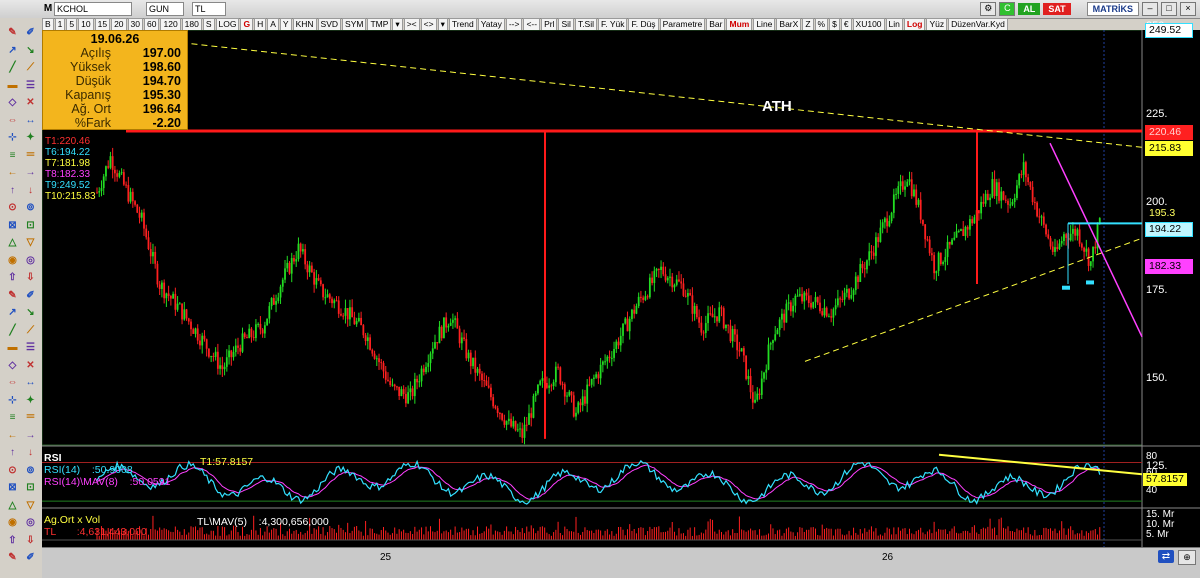 The image size is (1200, 578). I want to click on line-icon: ╱, so click(12, 67).